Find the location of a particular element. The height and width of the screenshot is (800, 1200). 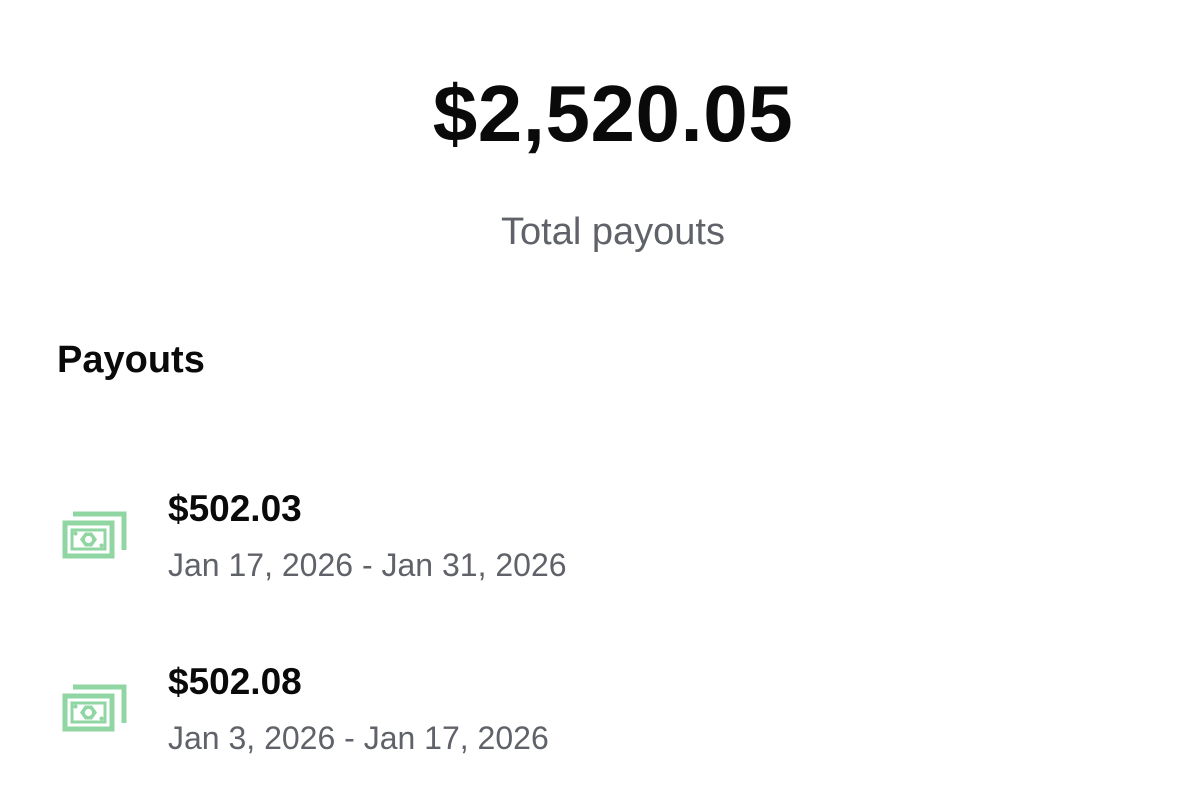

payouts-section-title: Payouts is located at coordinates (131, 360).